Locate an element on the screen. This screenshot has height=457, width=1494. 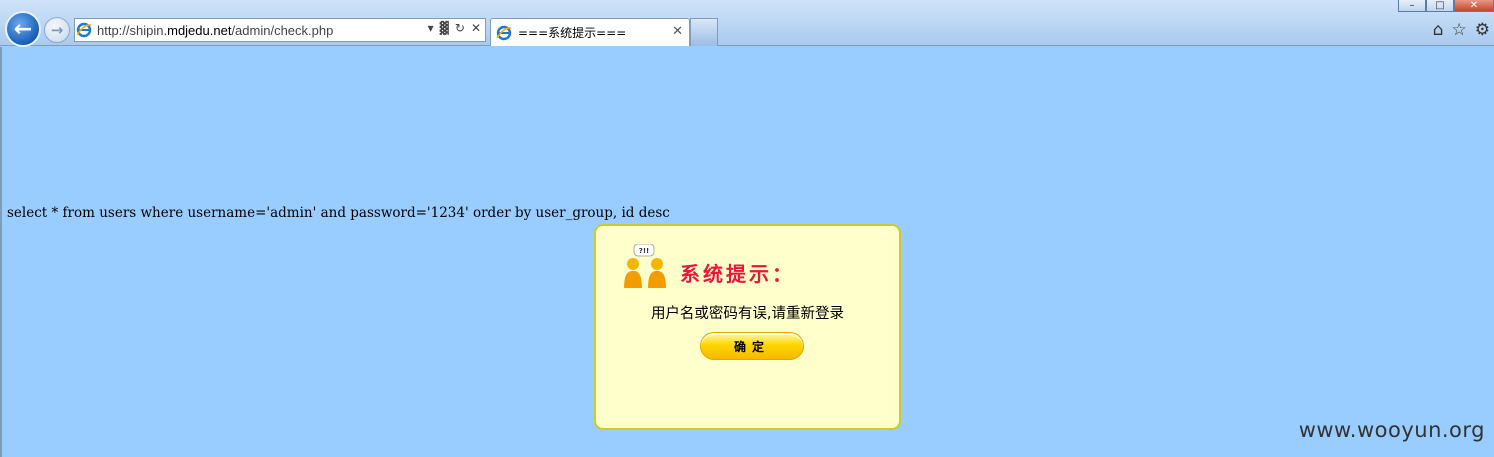
url-path: /admin/check.php is located at coordinates (282, 30).